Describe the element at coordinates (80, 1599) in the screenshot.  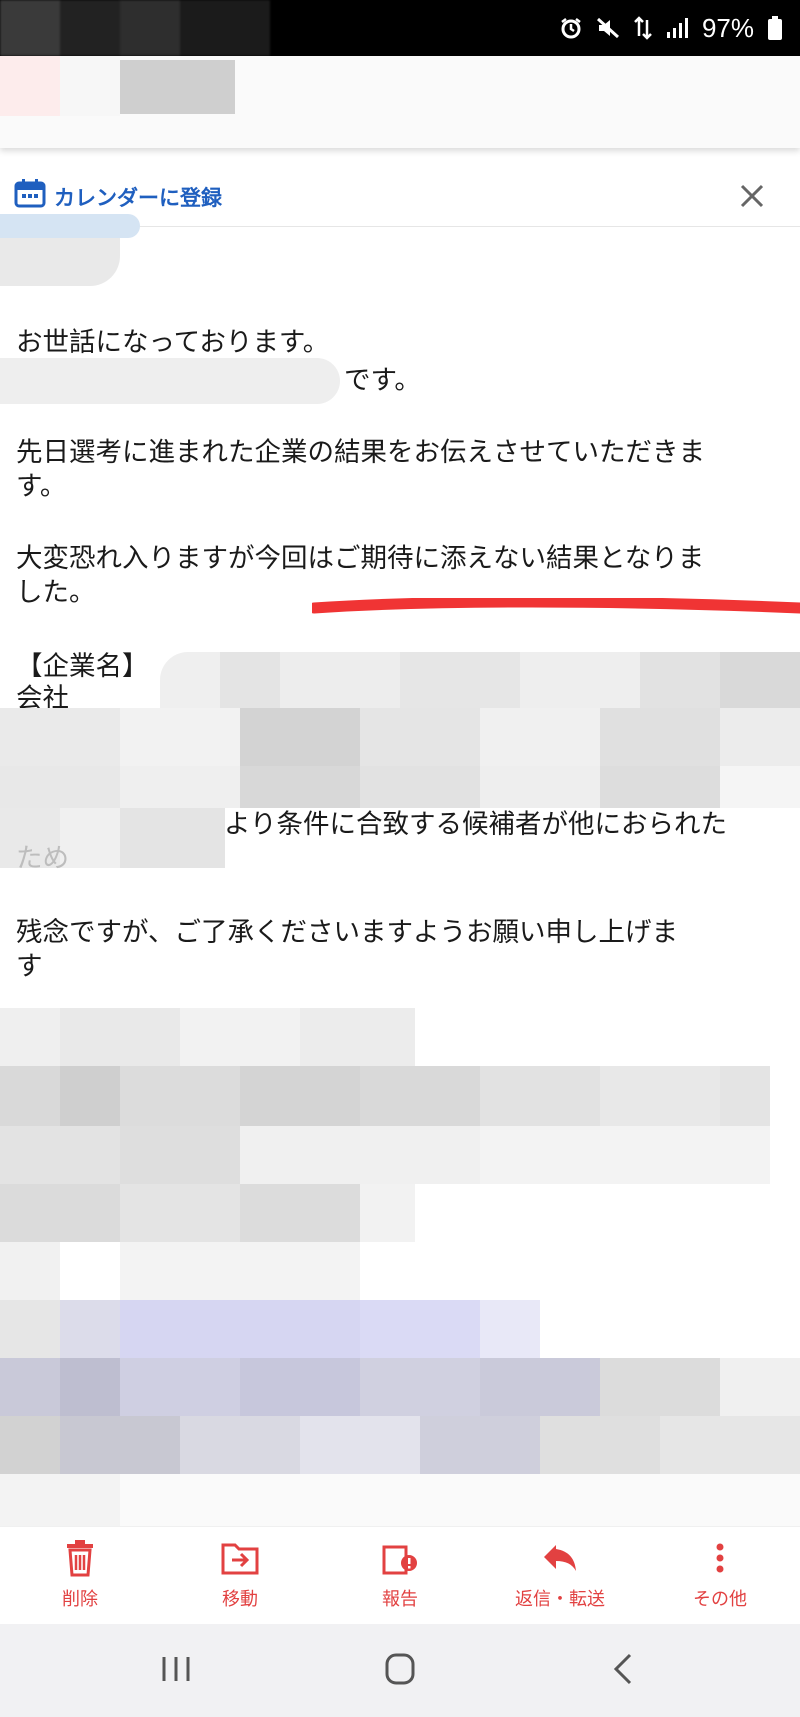
I see `delete-label: 削除` at that location.